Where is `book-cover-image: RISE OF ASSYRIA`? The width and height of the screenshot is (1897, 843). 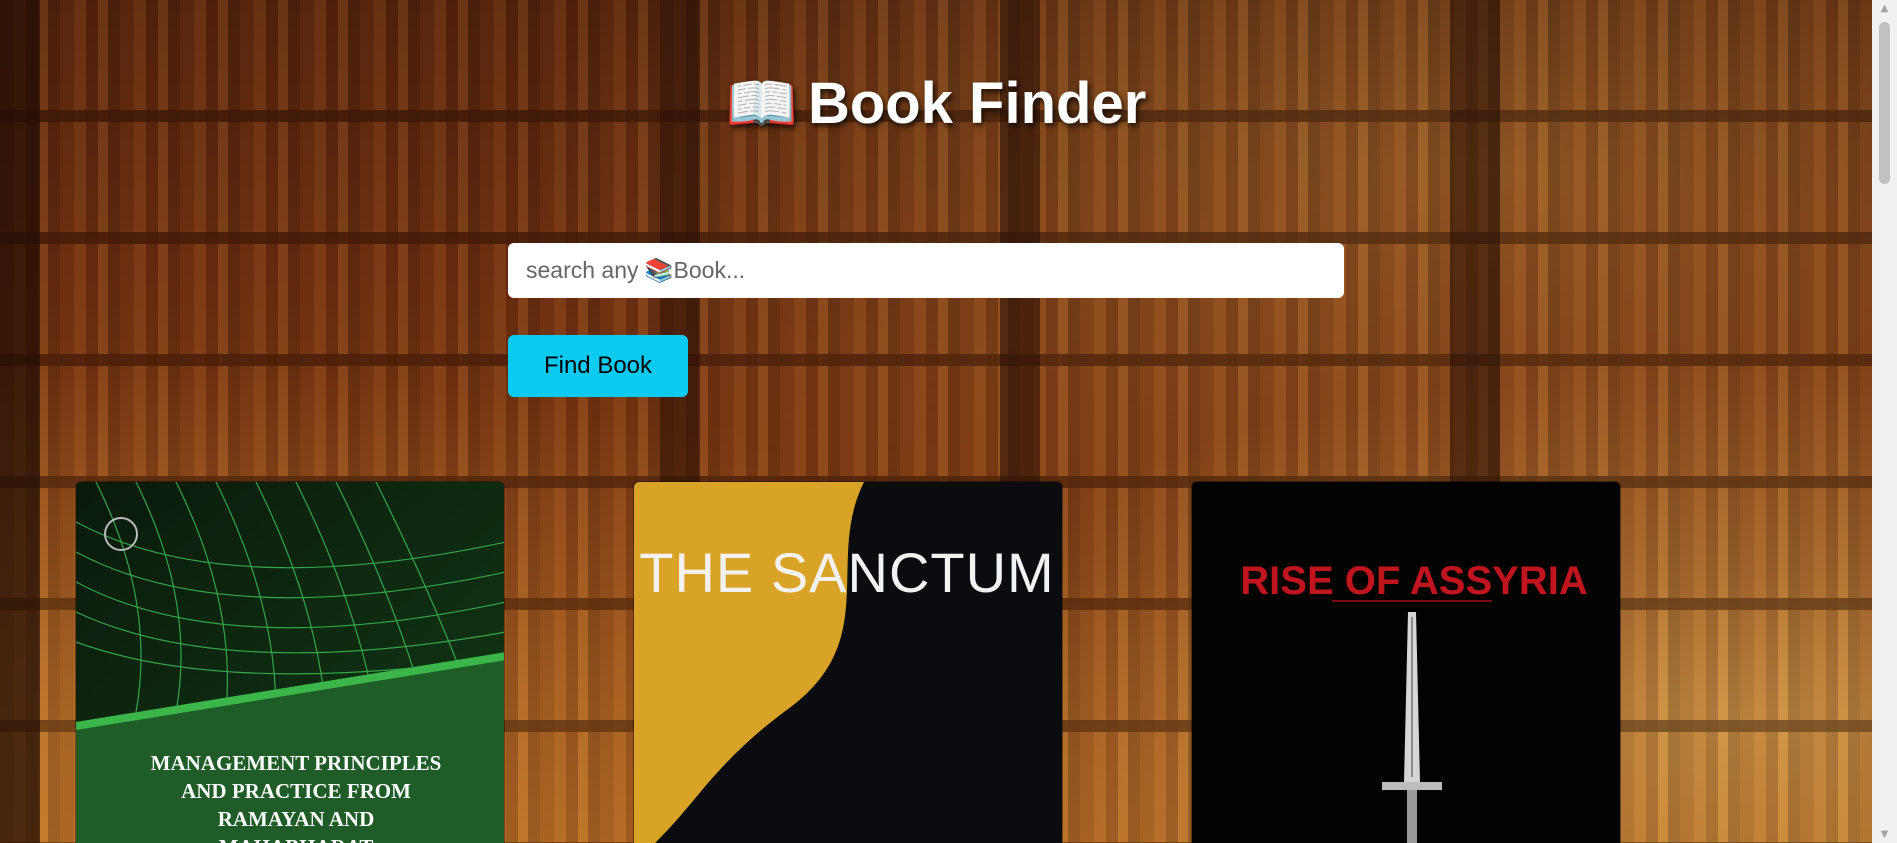
book-cover-image: RISE OF ASSYRIA is located at coordinates (1406, 662).